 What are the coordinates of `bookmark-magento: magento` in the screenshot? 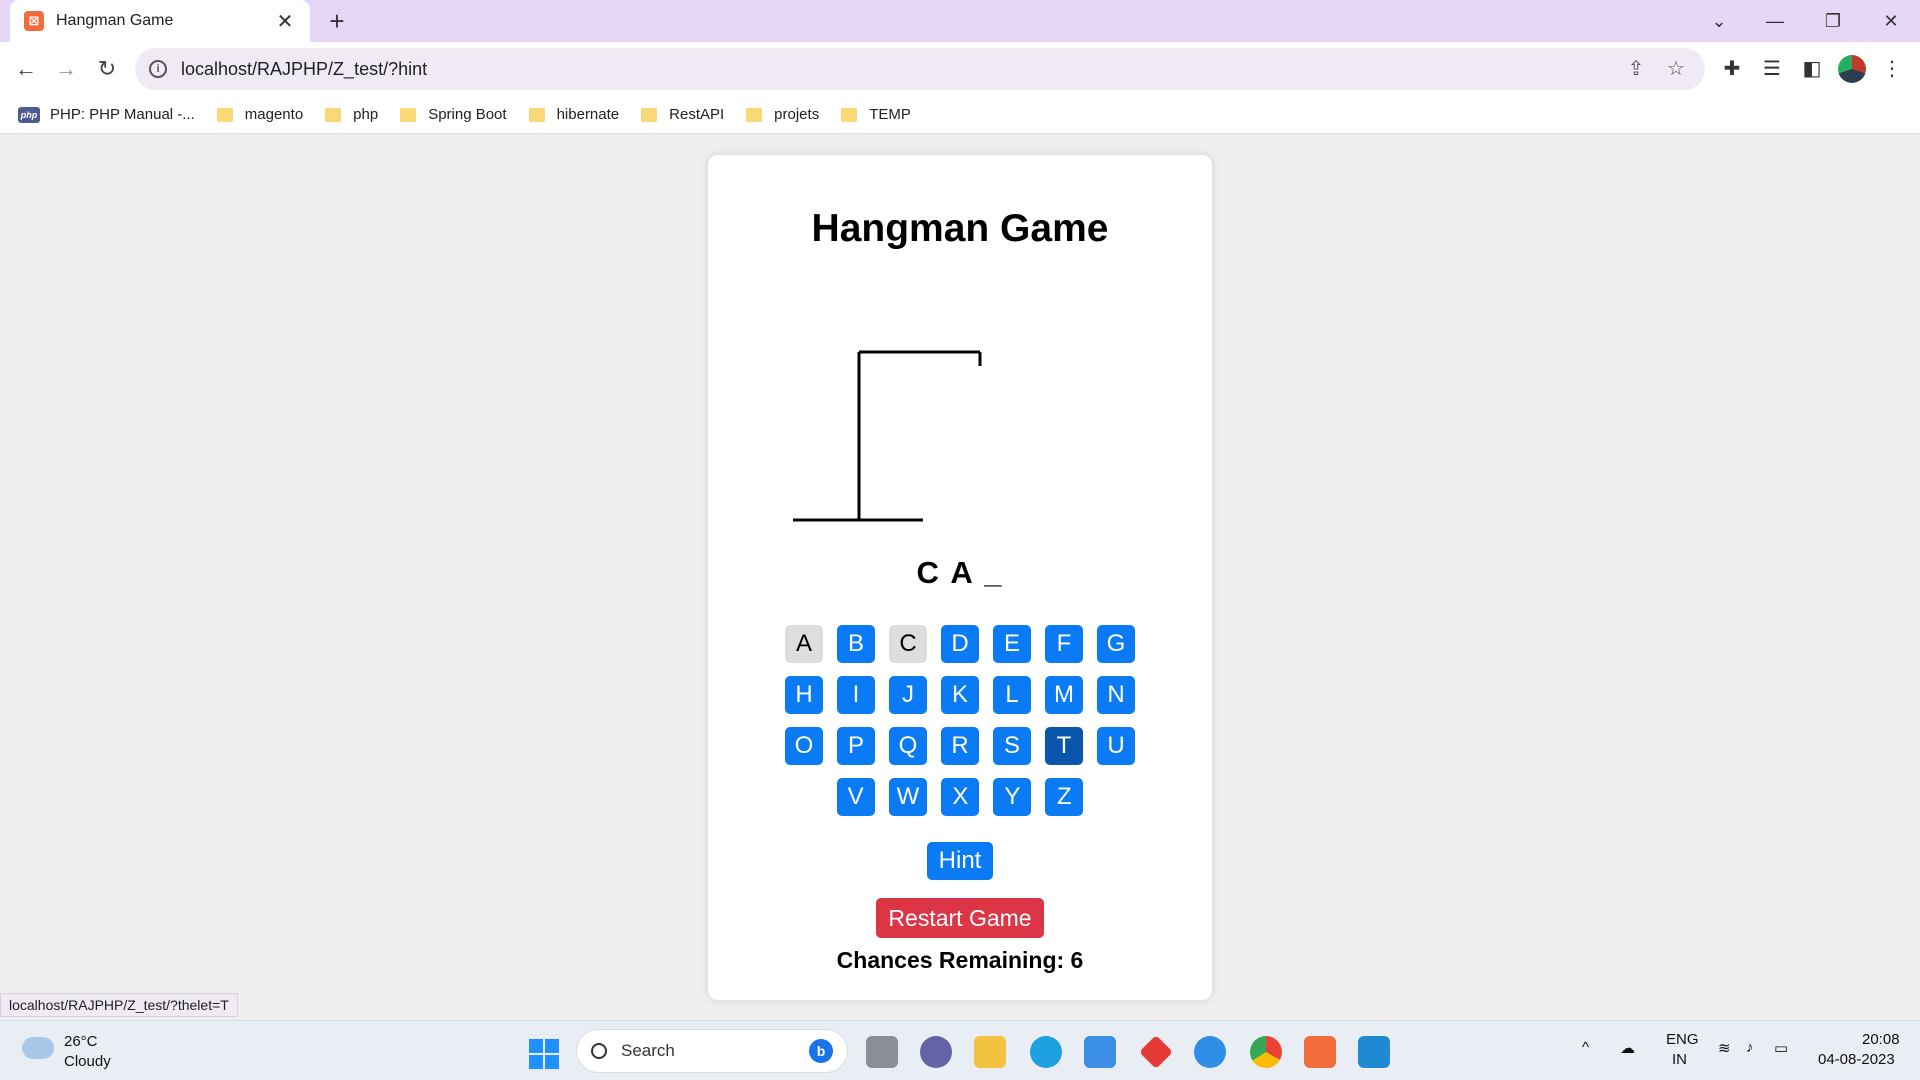 It's located at (259, 114).